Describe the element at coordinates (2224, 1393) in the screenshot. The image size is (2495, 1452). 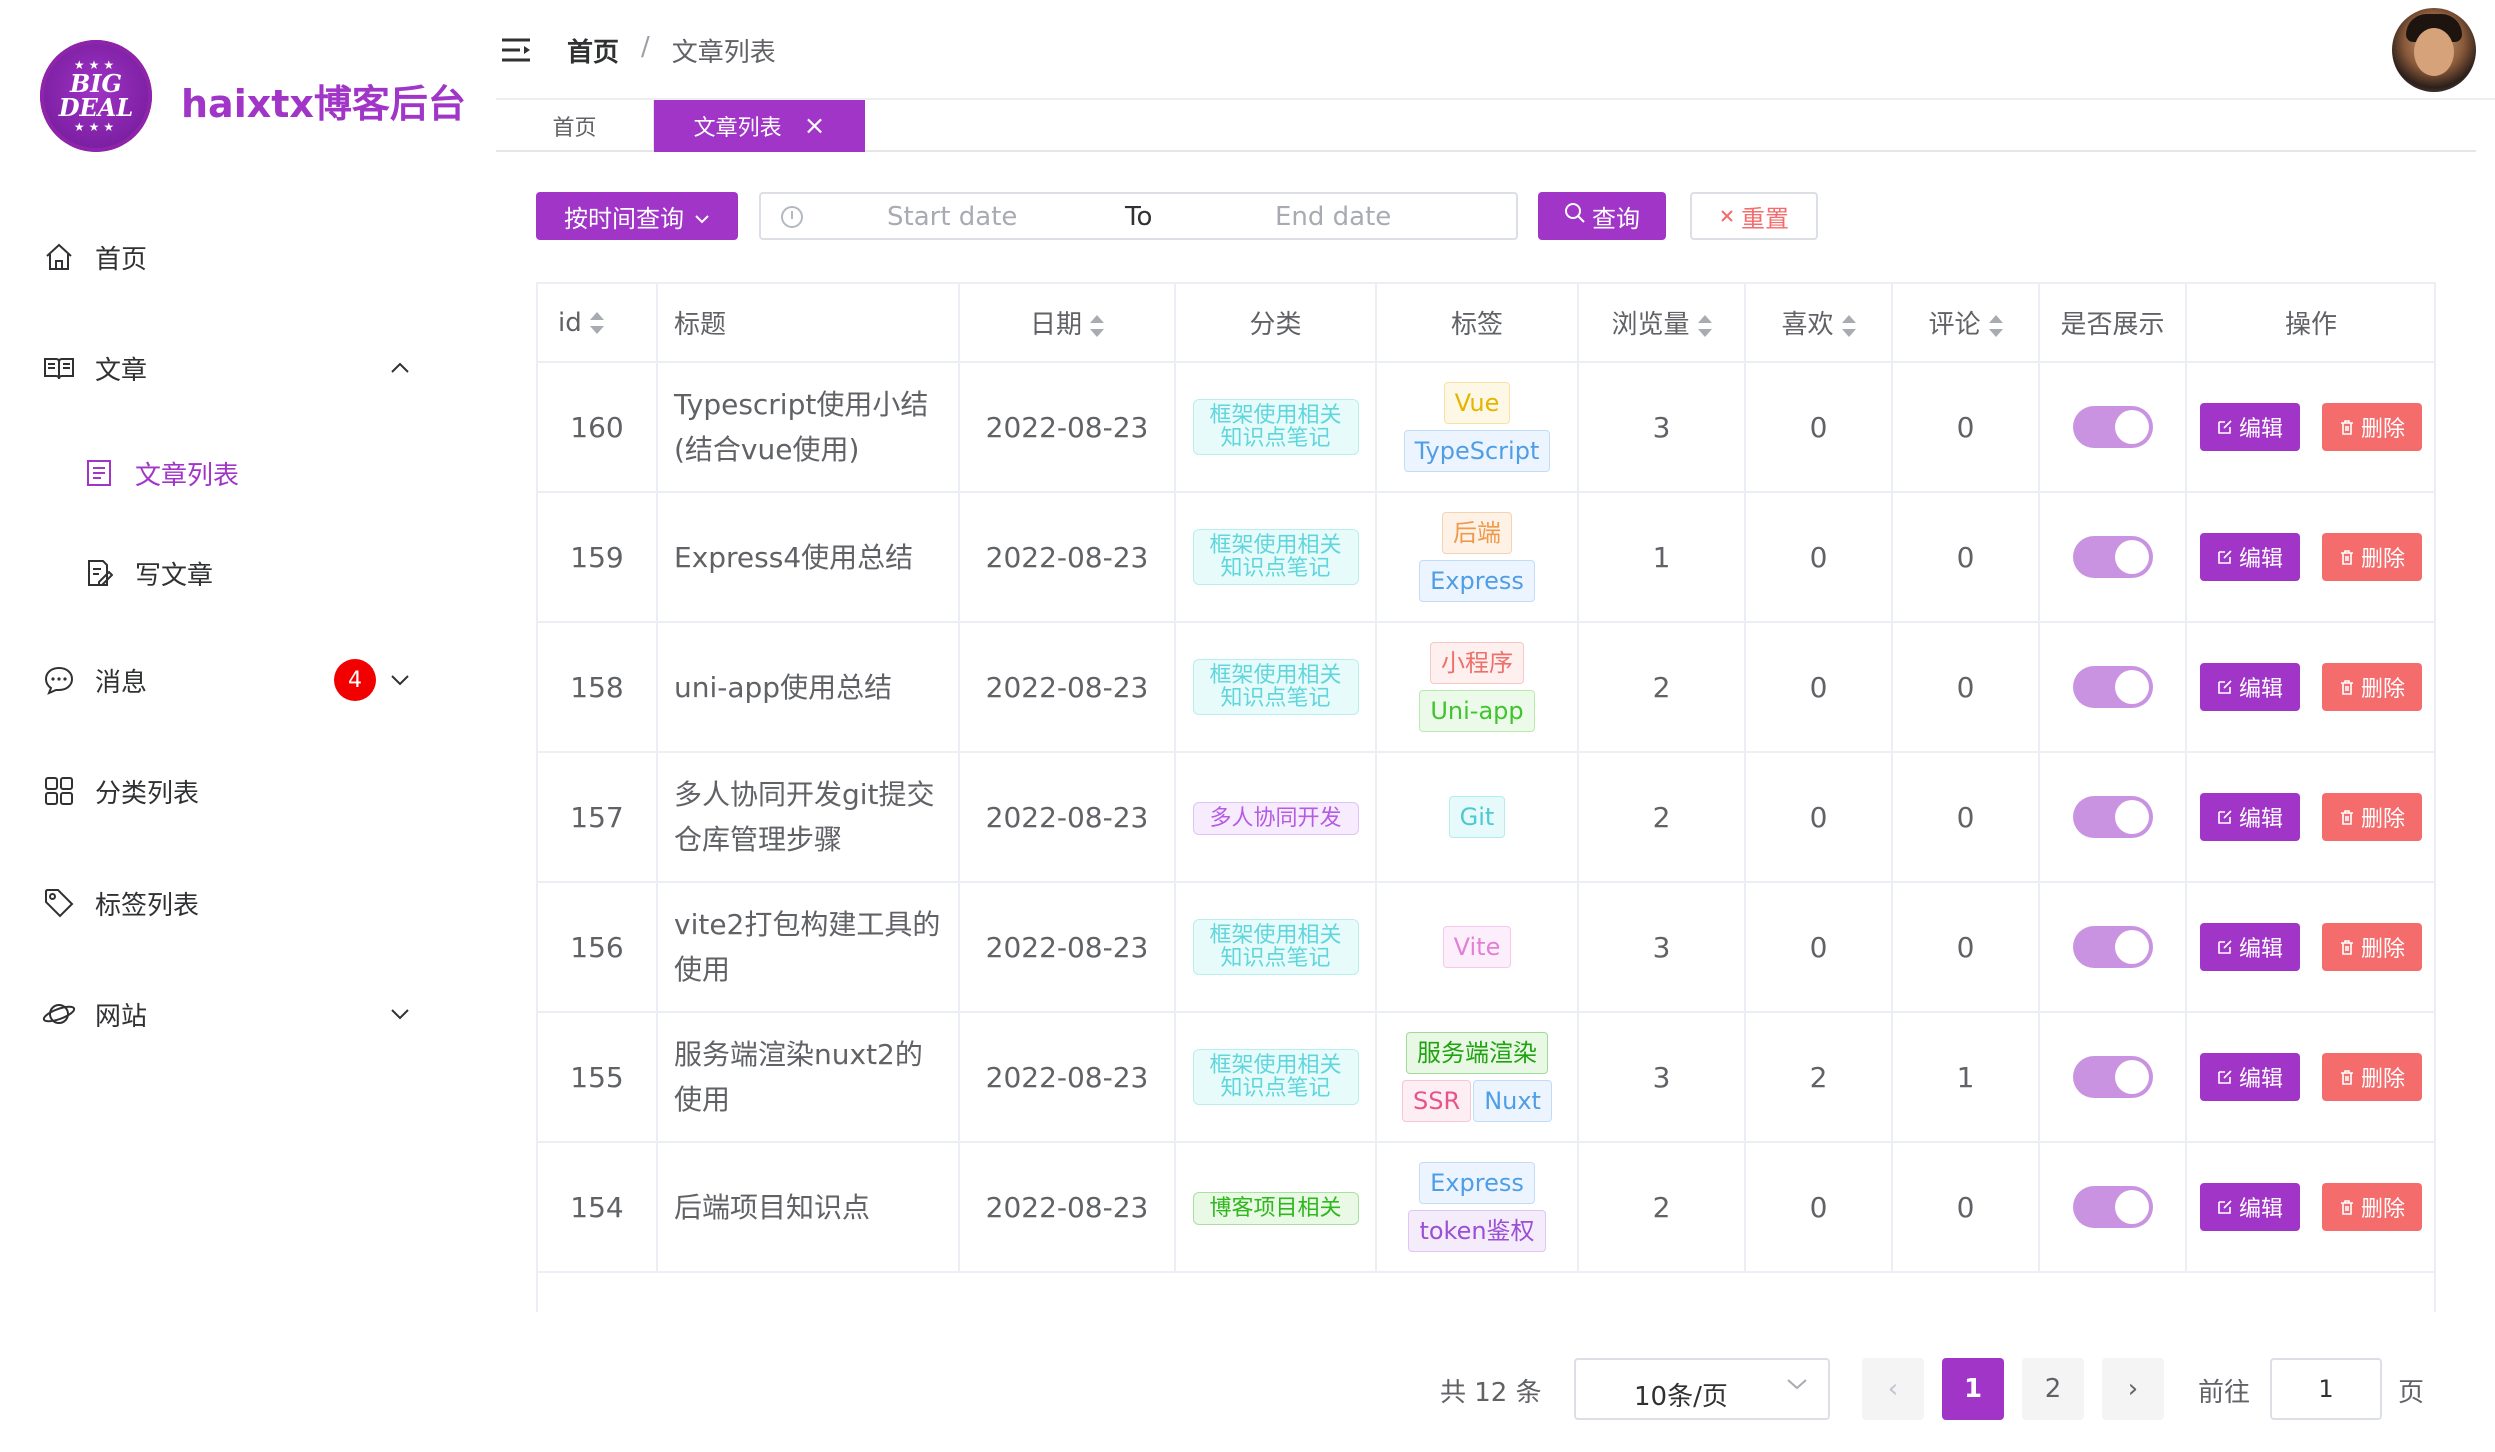
I see `goto-label: 前往` at that location.